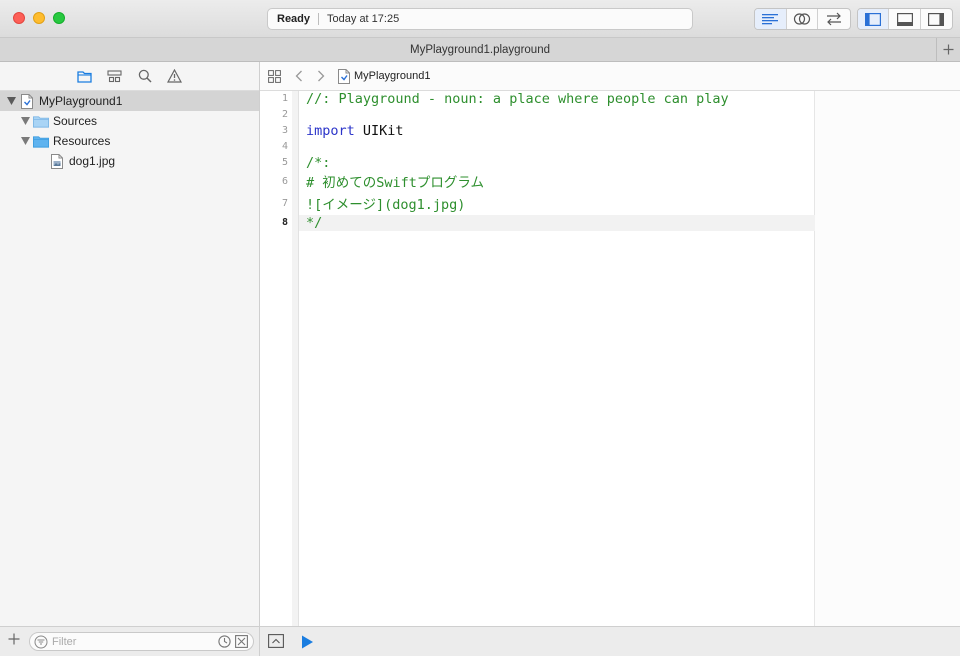 The height and width of the screenshot is (656, 960). What do you see at coordinates (129, 76) in the screenshot?
I see `navigator-selector-bar` at bounding box center [129, 76].